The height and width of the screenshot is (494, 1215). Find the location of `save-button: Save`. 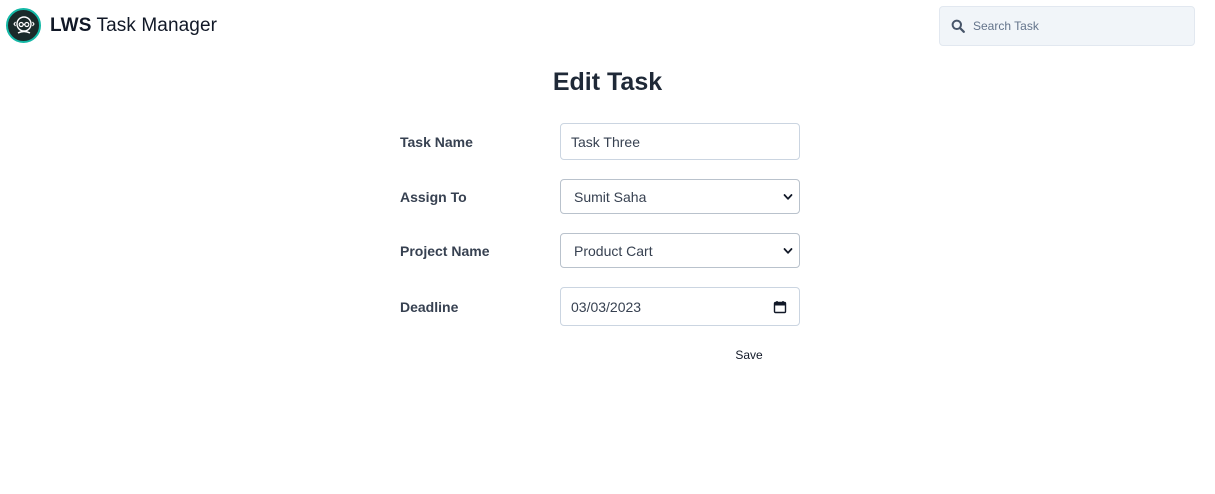

save-button: Save is located at coordinates (749, 355).